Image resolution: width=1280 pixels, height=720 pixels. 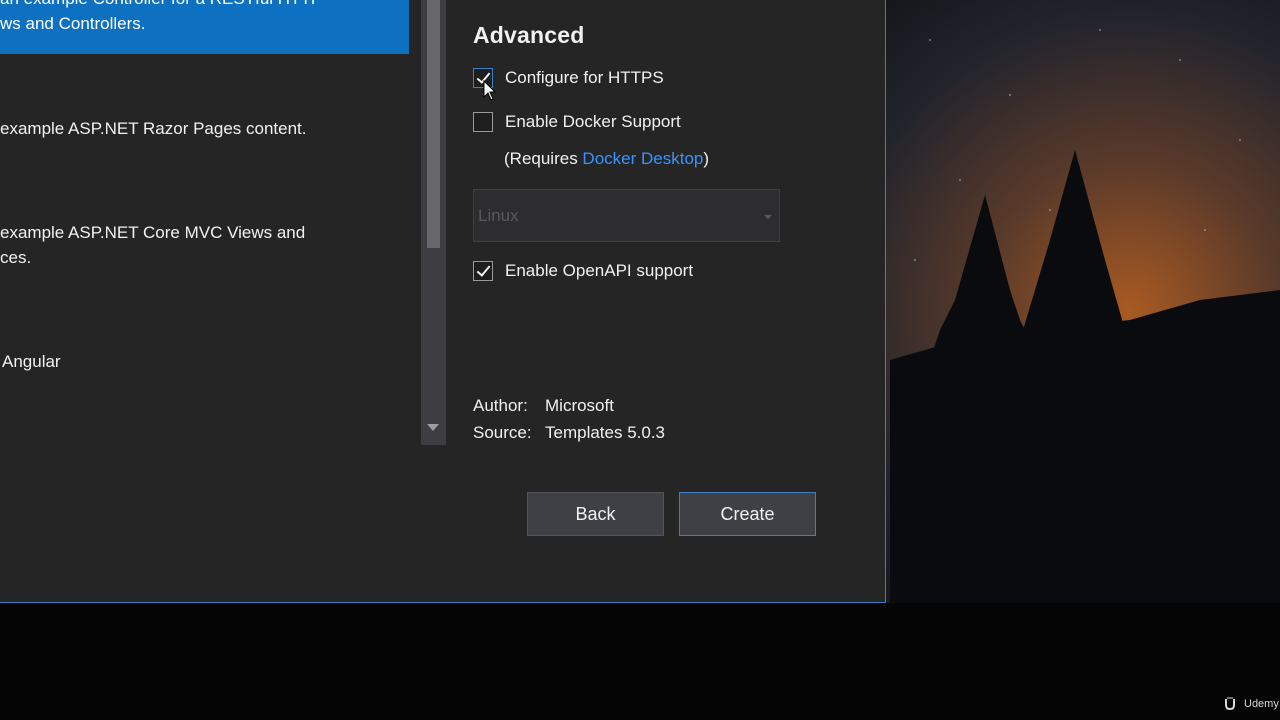 I want to click on docker-support-option: Enable Docker Support, so click(x=577, y=122).